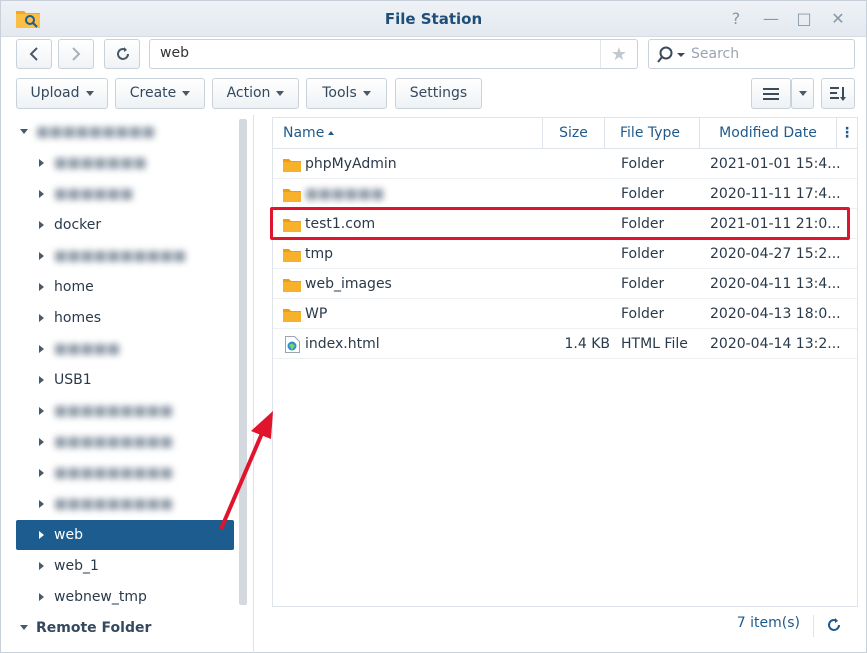 This screenshot has height=653, width=867. I want to click on search-box, so click(751, 54).